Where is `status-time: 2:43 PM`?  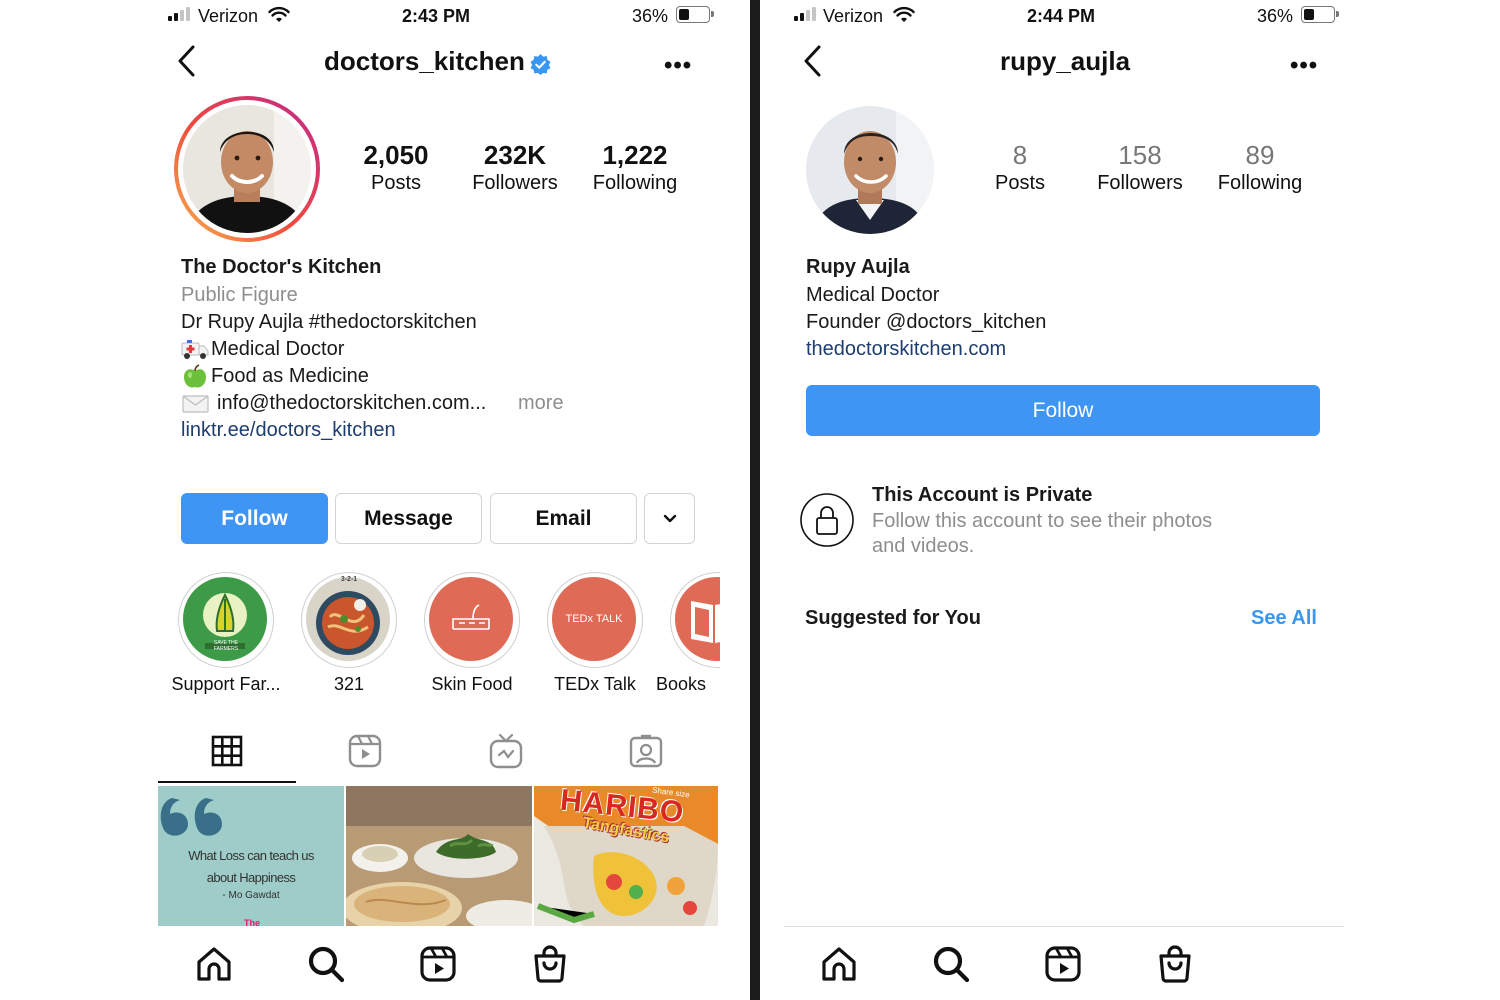 status-time: 2:43 PM is located at coordinates (436, 16).